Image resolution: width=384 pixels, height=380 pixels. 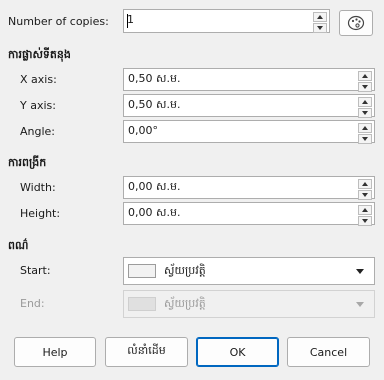 What do you see at coordinates (55, 352) in the screenshot?
I see `help-button: Help` at bounding box center [55, 352].